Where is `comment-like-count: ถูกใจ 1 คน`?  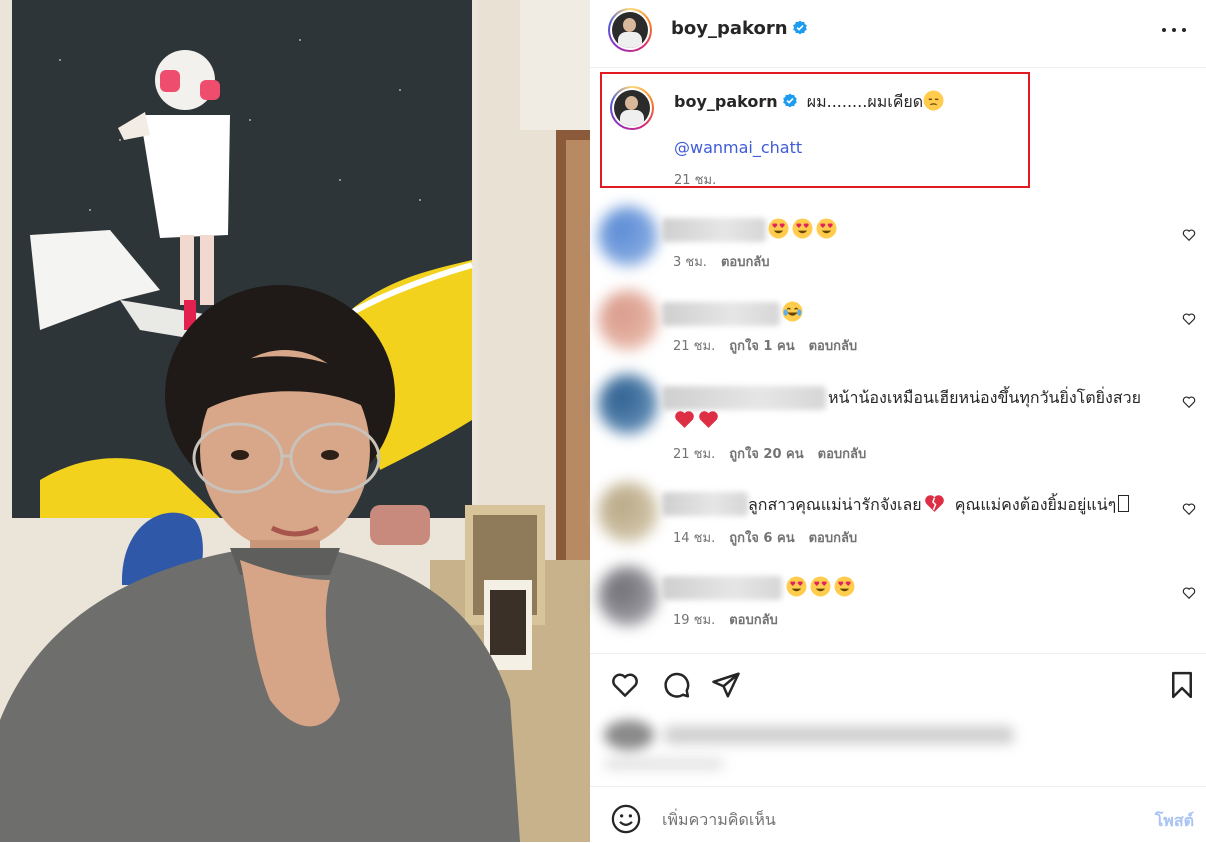
comment-like-count: ถูกใจ 1 คน is located at coordinates (761, 346).